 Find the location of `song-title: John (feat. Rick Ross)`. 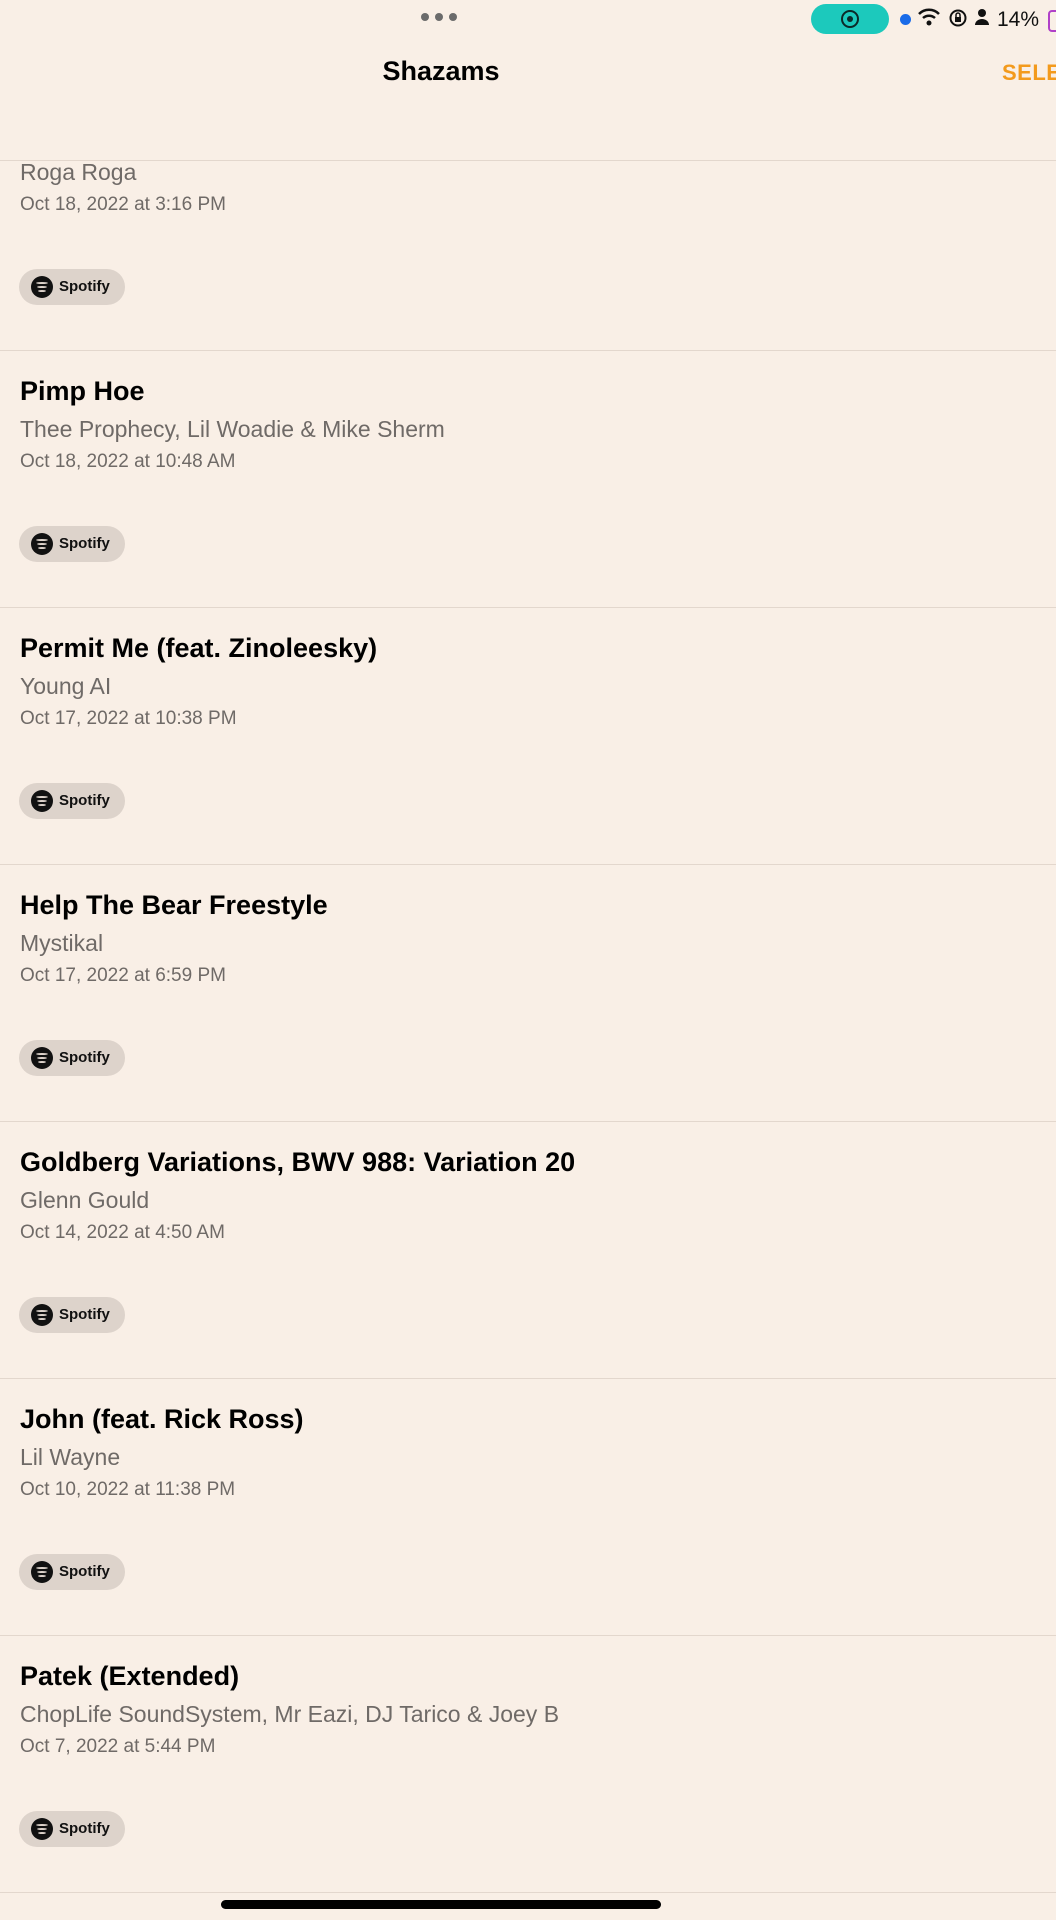

song-title: John (feat. Rick Ross) is located at coordinates (162, 1419).